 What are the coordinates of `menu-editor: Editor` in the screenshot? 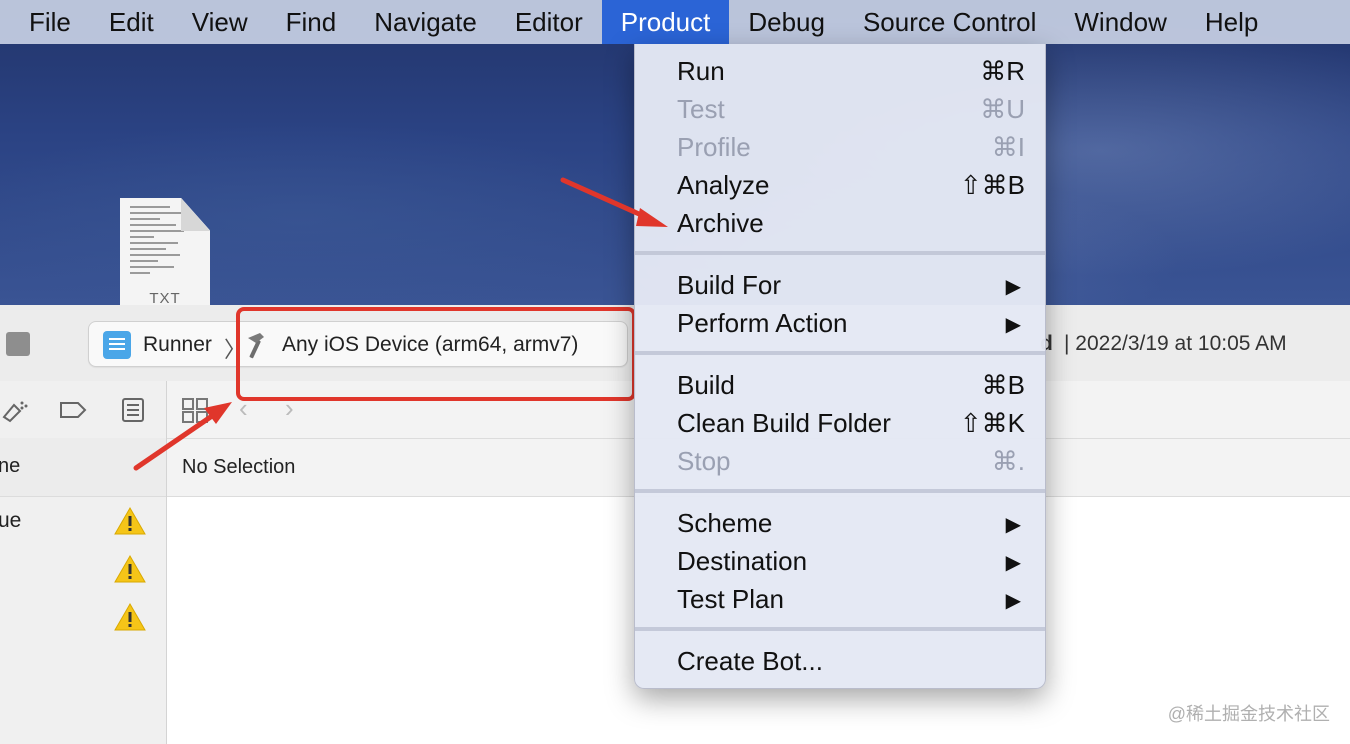 It's located at (549, 22).